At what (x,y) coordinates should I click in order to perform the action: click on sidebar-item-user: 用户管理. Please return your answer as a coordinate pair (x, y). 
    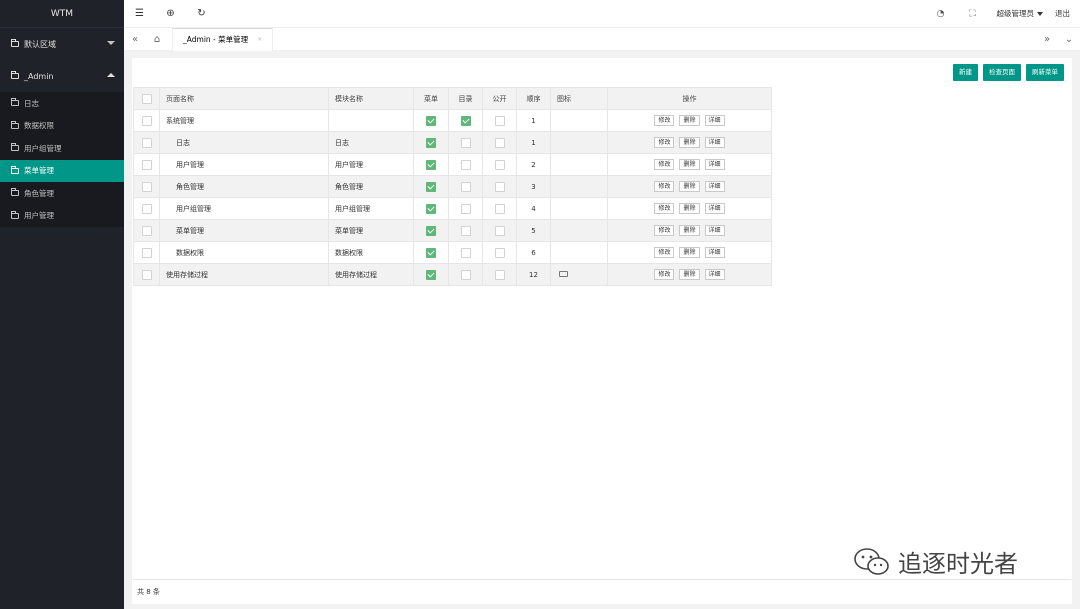
    Looking at the image, I should click on (62, 216).